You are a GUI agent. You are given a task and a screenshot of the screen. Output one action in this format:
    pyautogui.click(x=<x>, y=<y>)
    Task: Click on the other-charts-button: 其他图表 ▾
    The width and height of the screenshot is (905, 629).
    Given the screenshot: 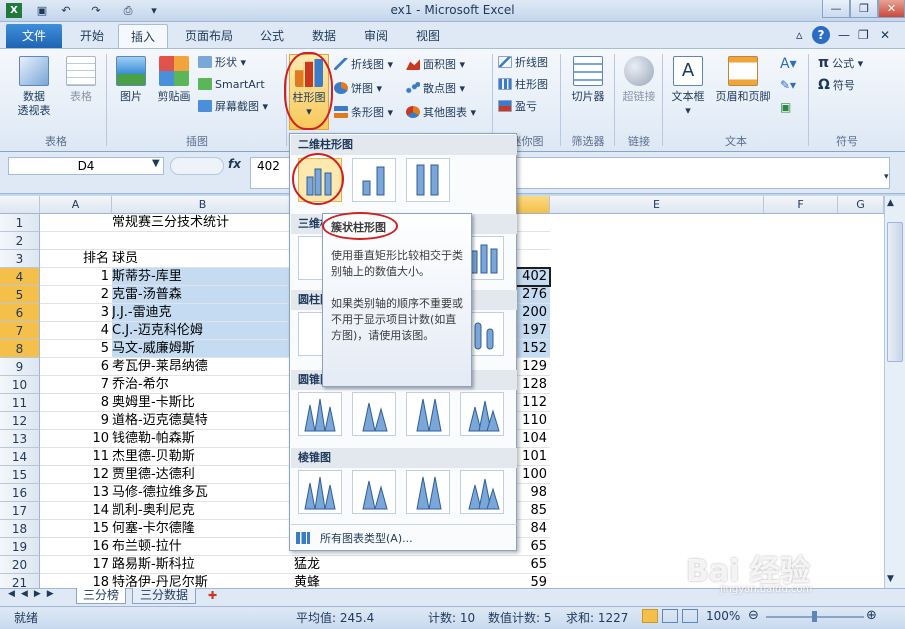 What is the action you would take?
    pyautogui.click(x=441, y=113)
    